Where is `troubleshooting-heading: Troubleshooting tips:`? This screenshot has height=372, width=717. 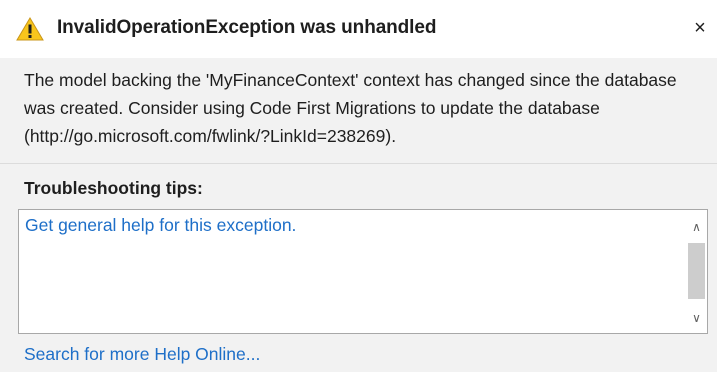 troubleshooting-heading: Troubleshooting tips: is located at coordinates (113, 188).